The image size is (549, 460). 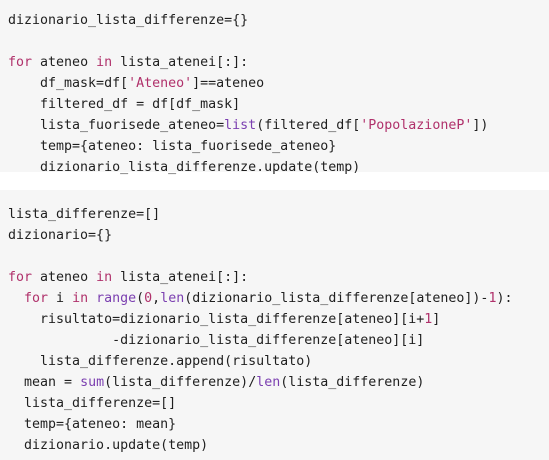 I want to click on code-line: filtered_df = df[df_mask], so click(x=124, y=104).